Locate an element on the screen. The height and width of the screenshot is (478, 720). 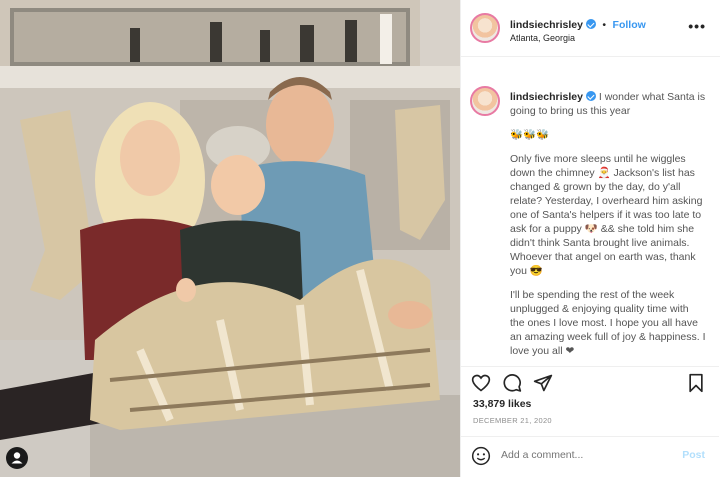
header-name-row: lindsiechrisley • Follow is located at coordinates (578, 24).